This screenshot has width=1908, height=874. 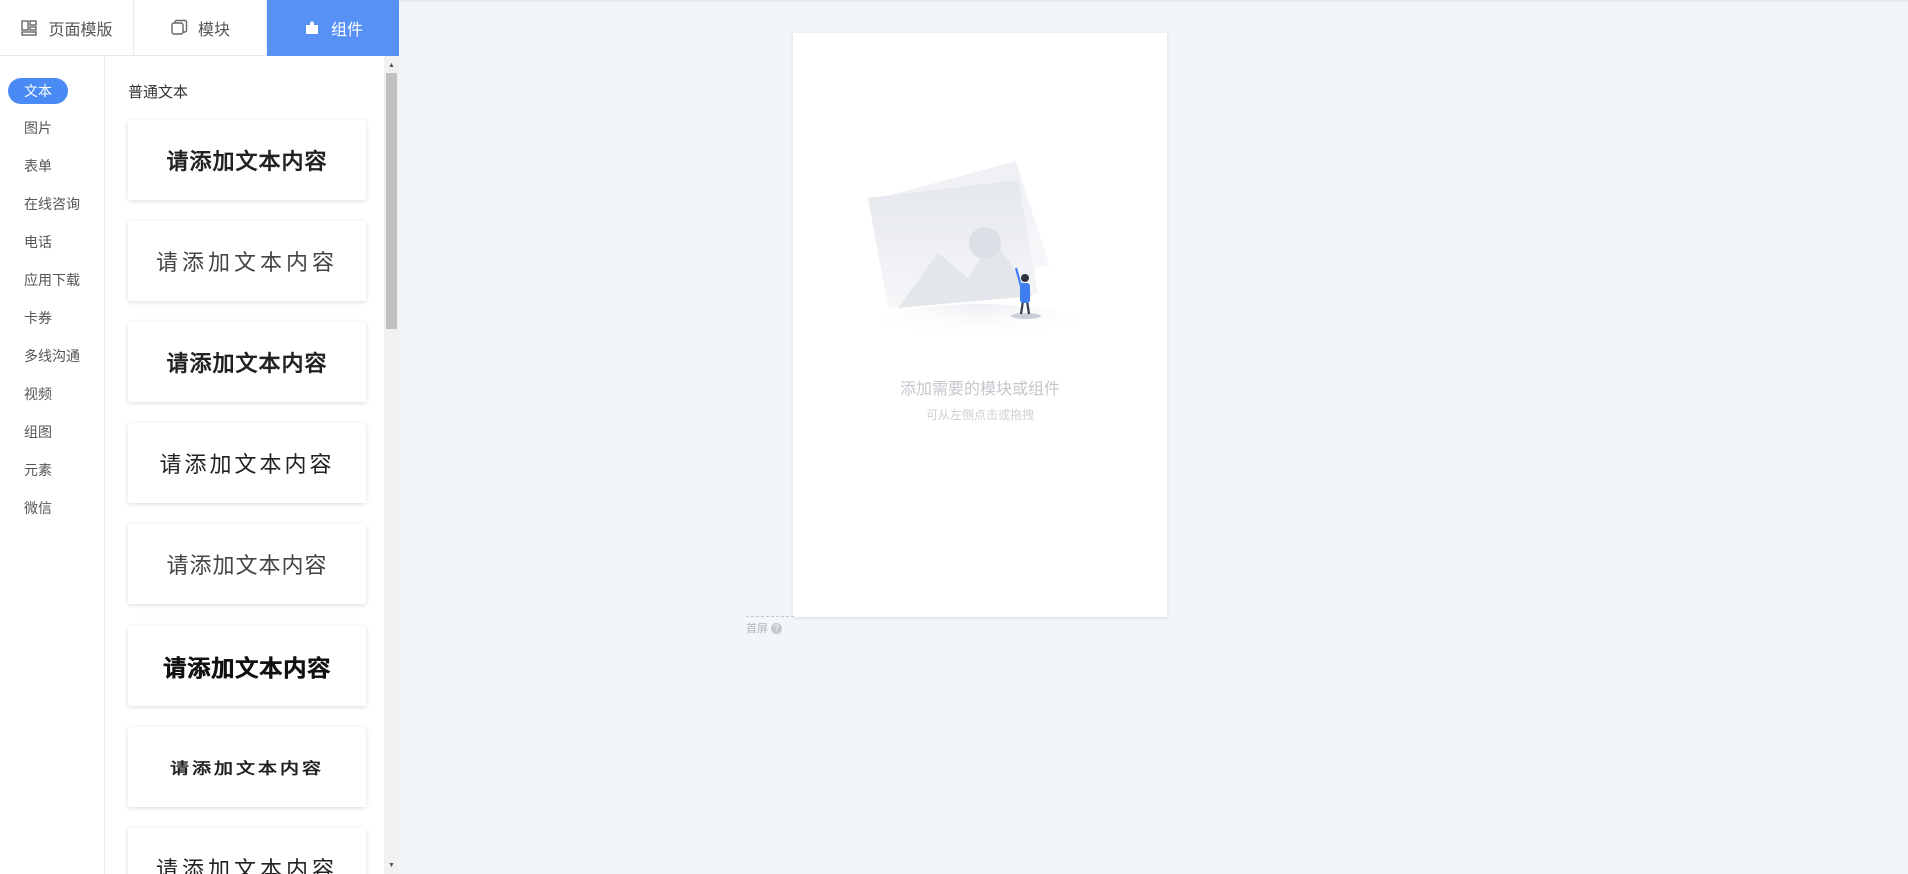 What do you see at coordinates (391, 65) in the screenshot?
I see `scroll-up-icon: ▲` at bounding box center [391, 65].